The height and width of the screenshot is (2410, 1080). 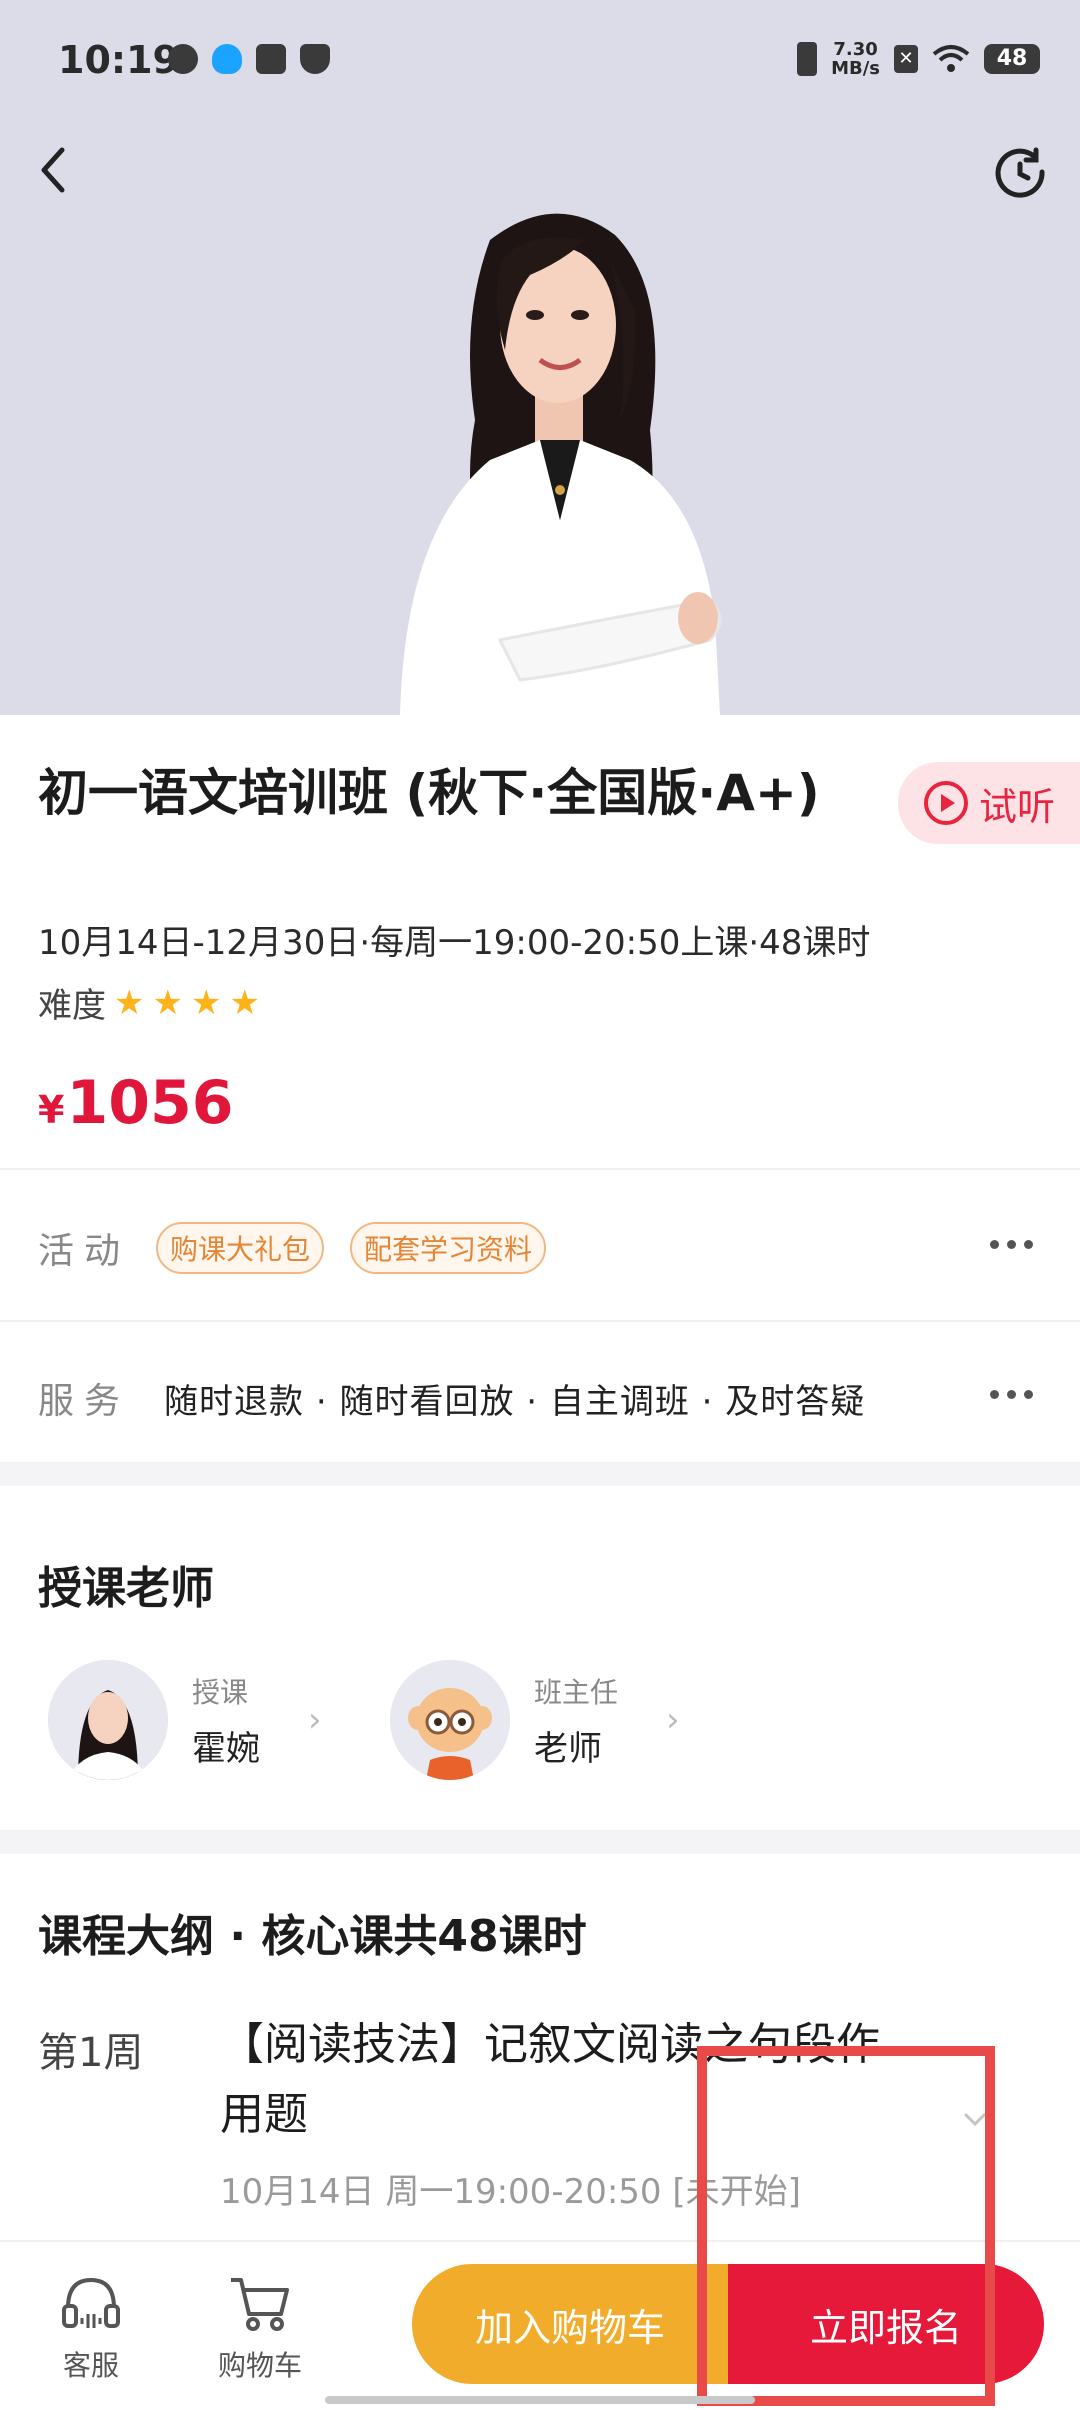 I want to click on price-value: 1056, so click(x=150, y=1103).